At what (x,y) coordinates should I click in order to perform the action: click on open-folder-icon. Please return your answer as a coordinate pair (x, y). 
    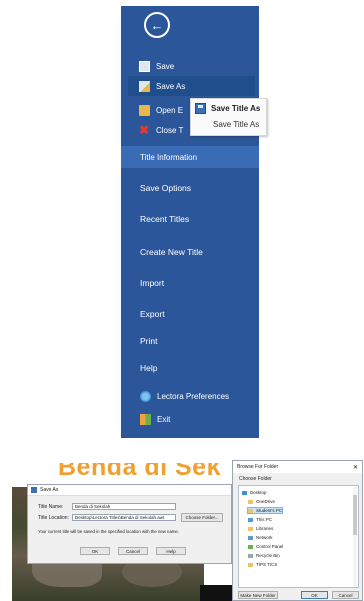
    Looking at the image, I should click on (144, 110).